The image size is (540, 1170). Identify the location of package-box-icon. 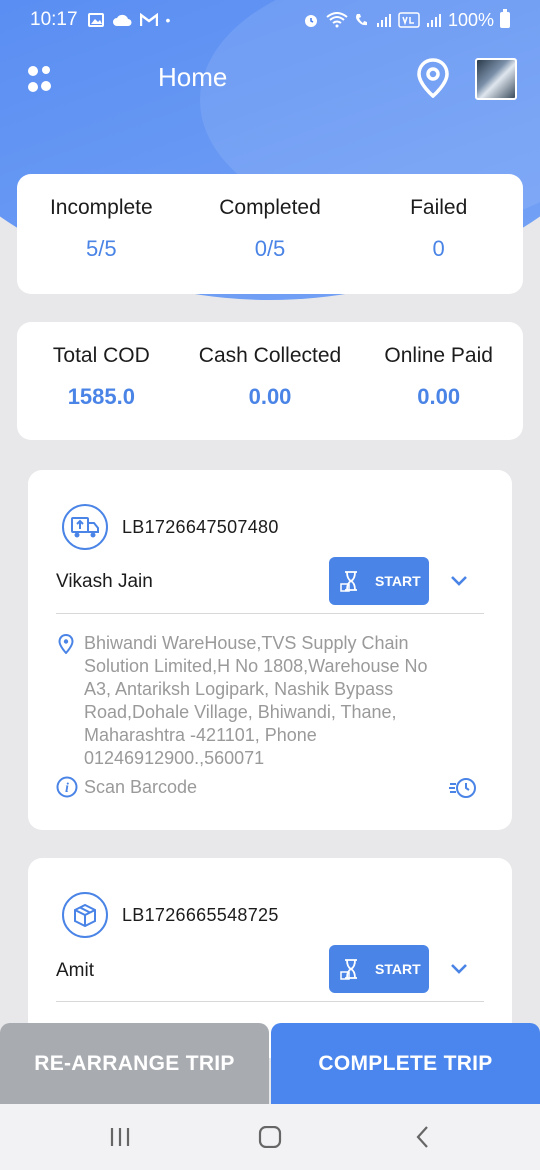
(85, 915).